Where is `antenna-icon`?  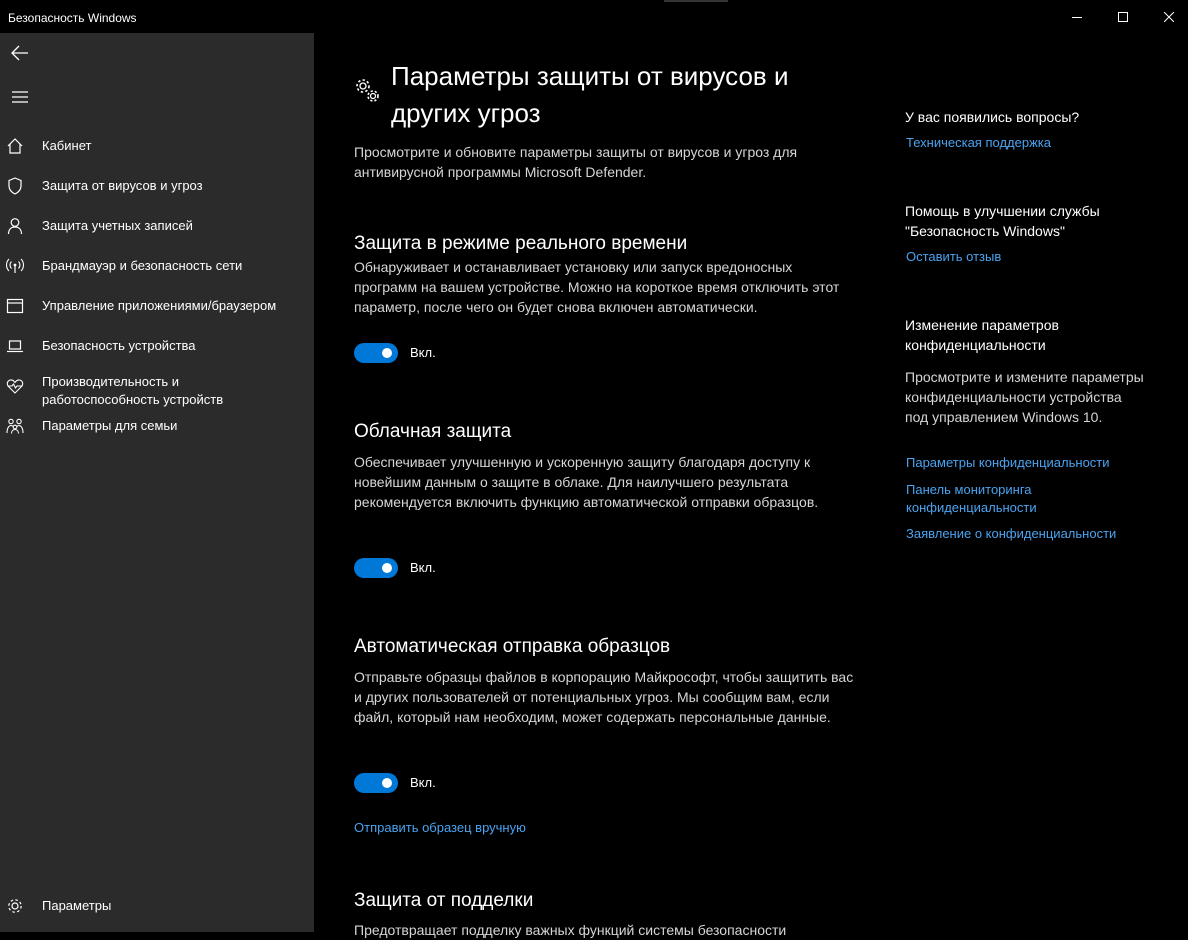
antenna-icon is located at coordinates (15, 265).